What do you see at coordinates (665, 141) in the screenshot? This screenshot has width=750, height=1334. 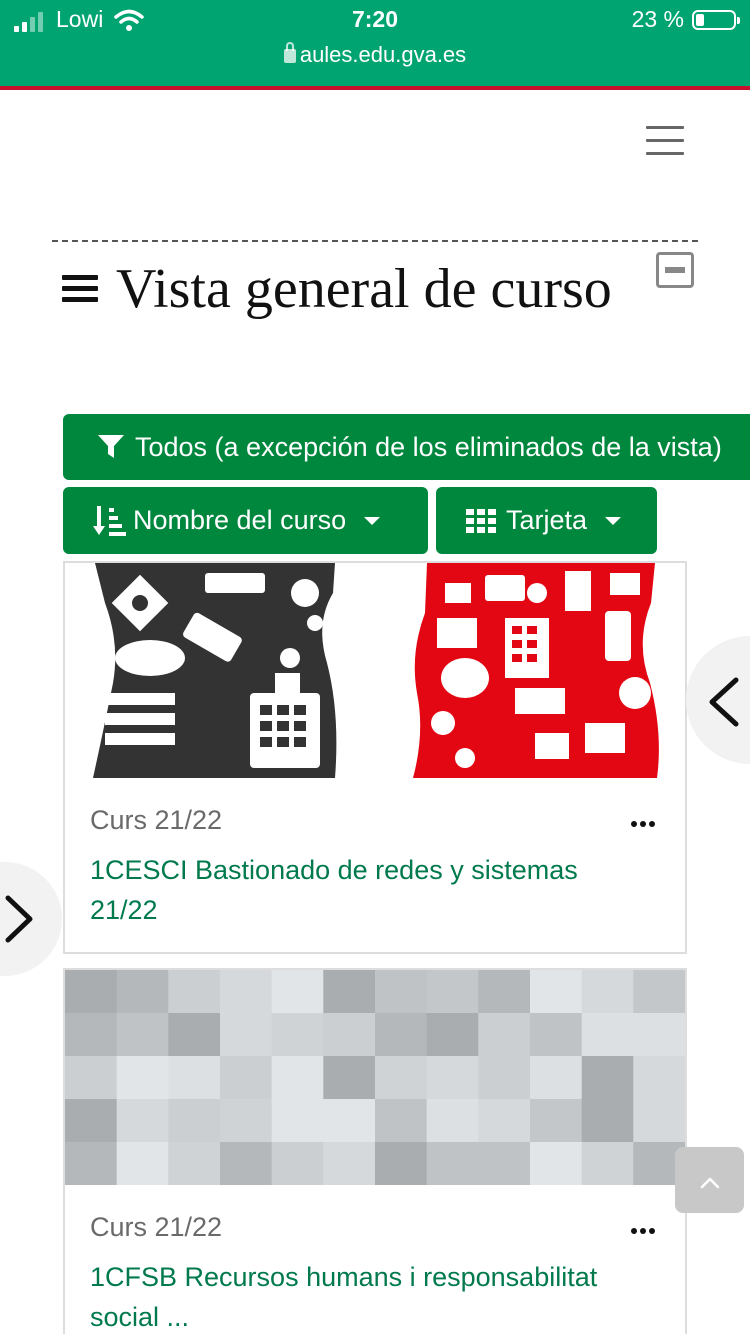 I see `nav-menu-icon` at bounding box center [665, 141].